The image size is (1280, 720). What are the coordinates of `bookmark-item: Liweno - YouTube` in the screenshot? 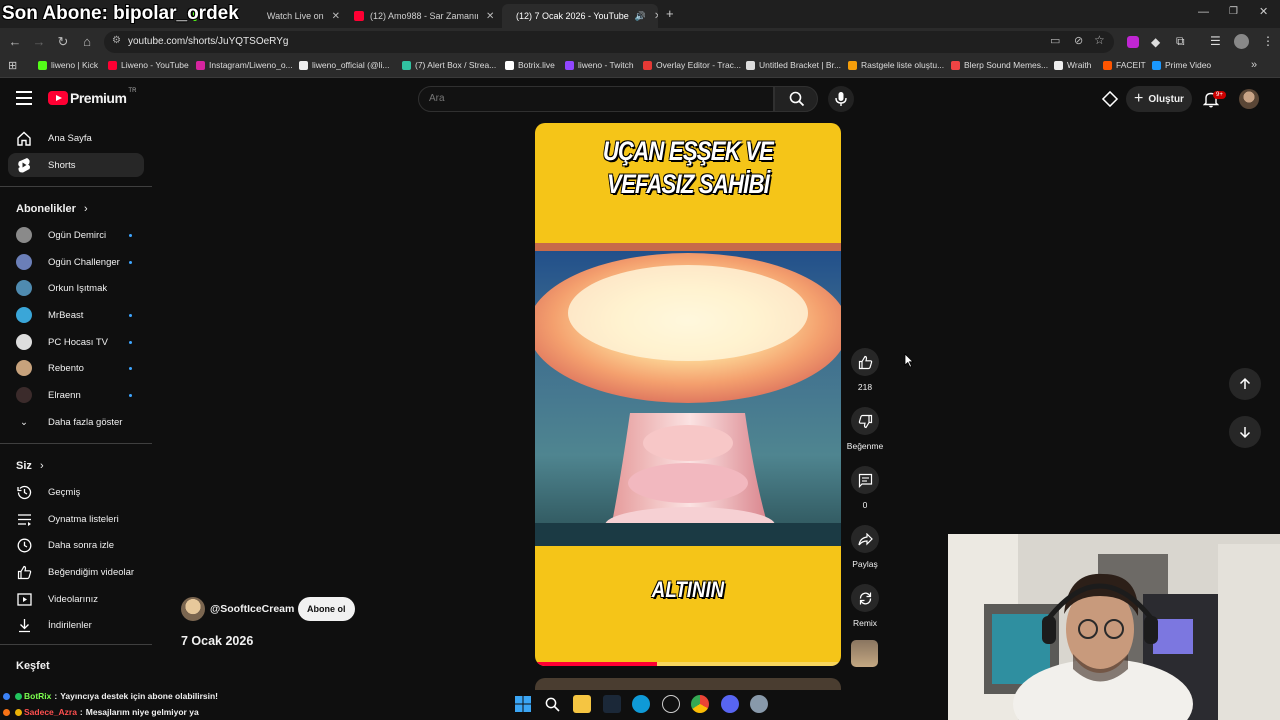 It's located at (148, 65).